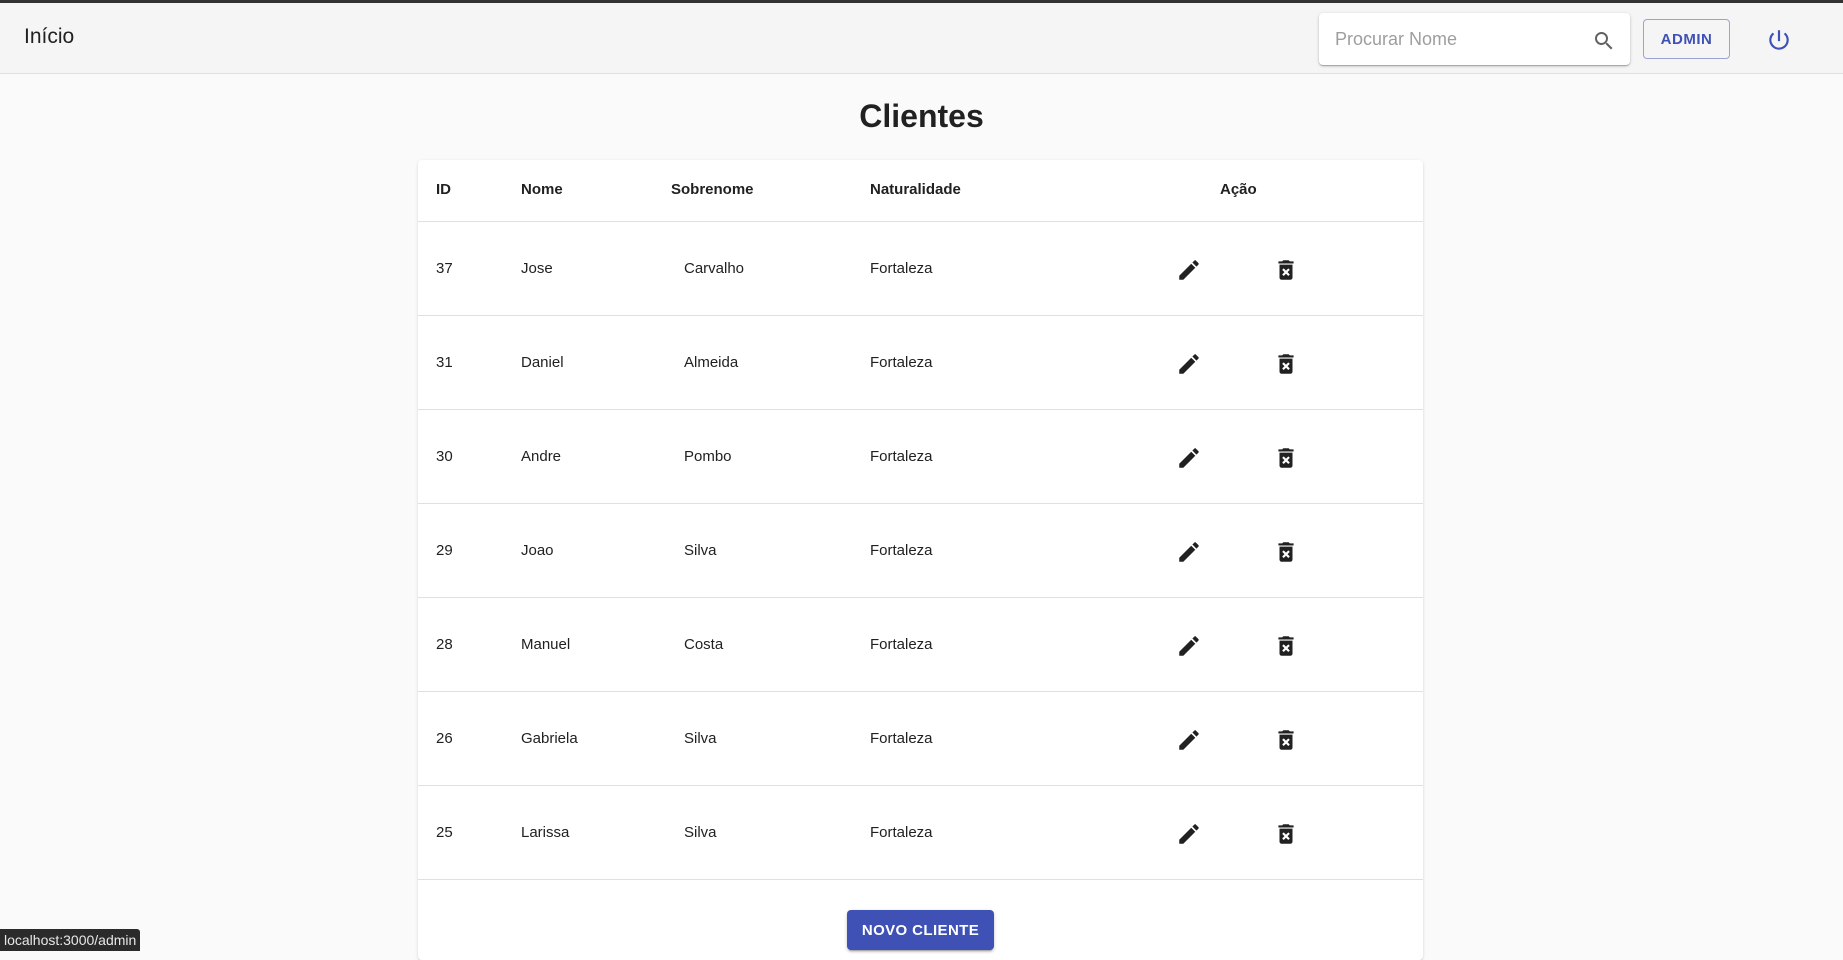 This screenshot has height=960, width=1843. I want to click on table-footer: NOVO CLIENTE, so click(920, 927).